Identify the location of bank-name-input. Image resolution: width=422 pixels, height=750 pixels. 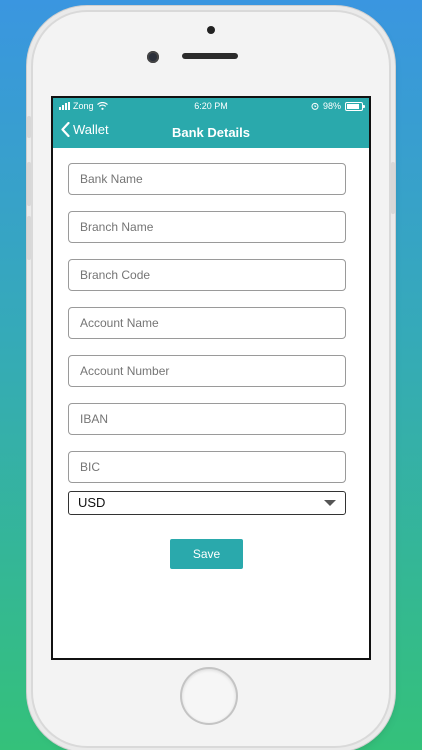
(207, 179).